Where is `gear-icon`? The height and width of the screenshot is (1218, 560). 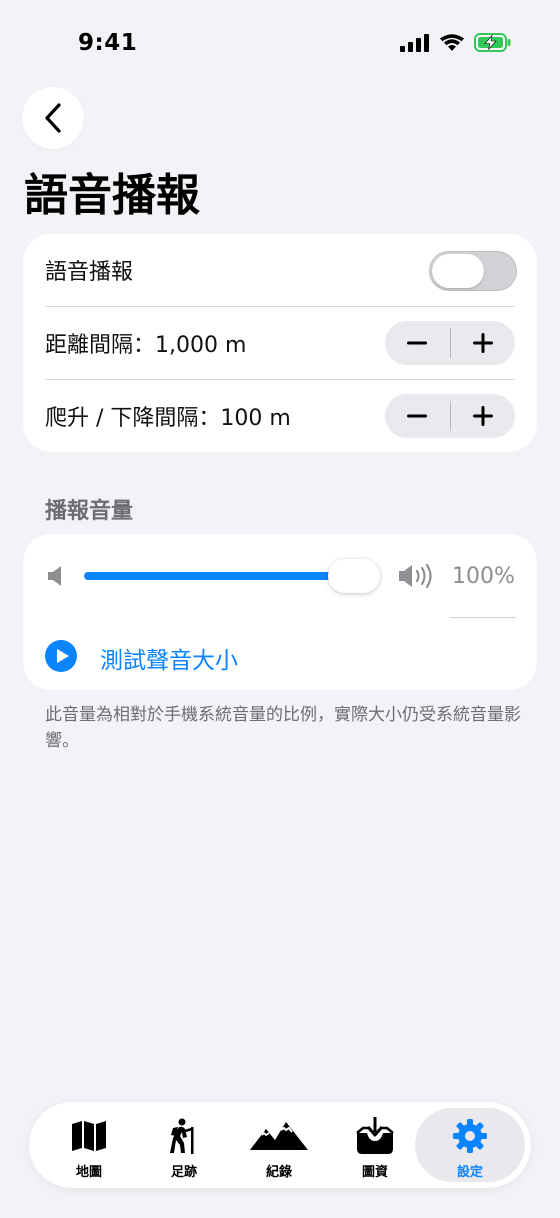
gear-icon is located at coordinates (470, 1136).